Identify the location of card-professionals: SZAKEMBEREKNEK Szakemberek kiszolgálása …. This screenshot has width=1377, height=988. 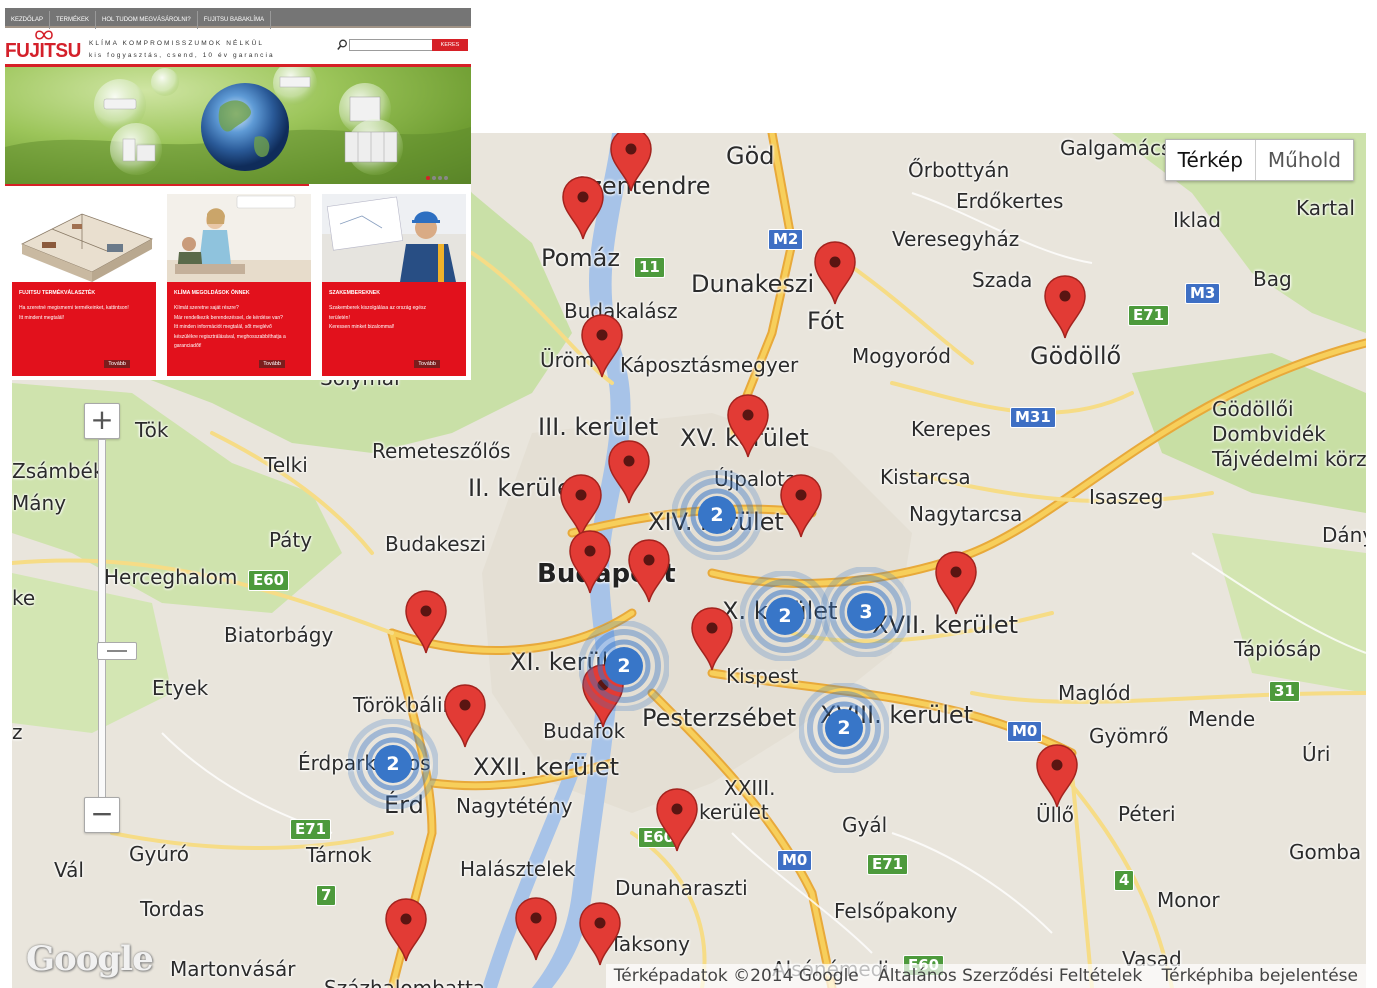
(394, 285).